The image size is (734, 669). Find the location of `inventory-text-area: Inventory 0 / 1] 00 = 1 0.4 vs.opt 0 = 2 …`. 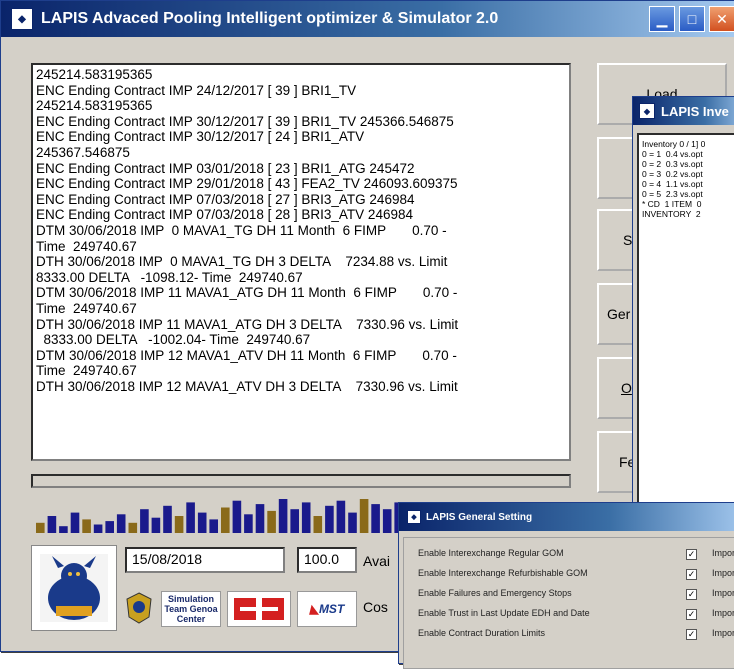

inventory-text-area: Inventory 0 / 1] 00 = 1 0.4 vs.opt 0 = 2 … is located at coordinates (685, 323).